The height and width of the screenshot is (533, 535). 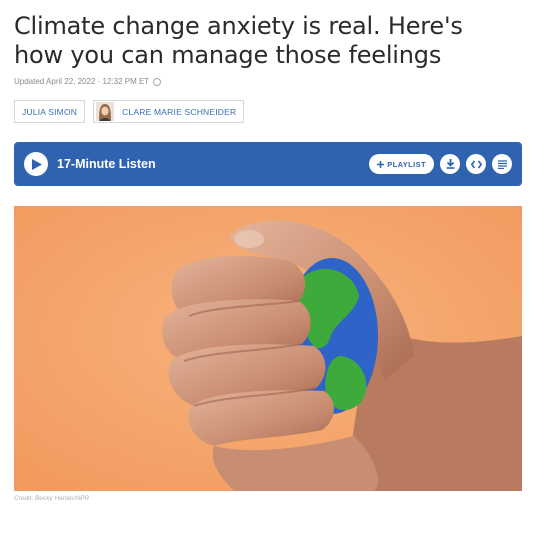 I want to click on embed-icon, so click(x=476, y=164).